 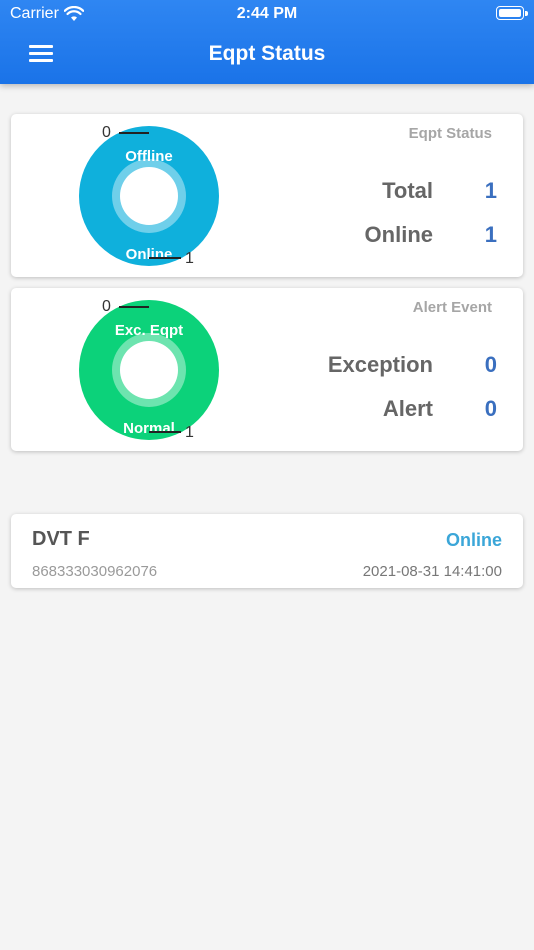 What do you see at coordinates (452, 307) in the screenshot?
I see `card-title: Alert Event` at bounding box center [452, 307].